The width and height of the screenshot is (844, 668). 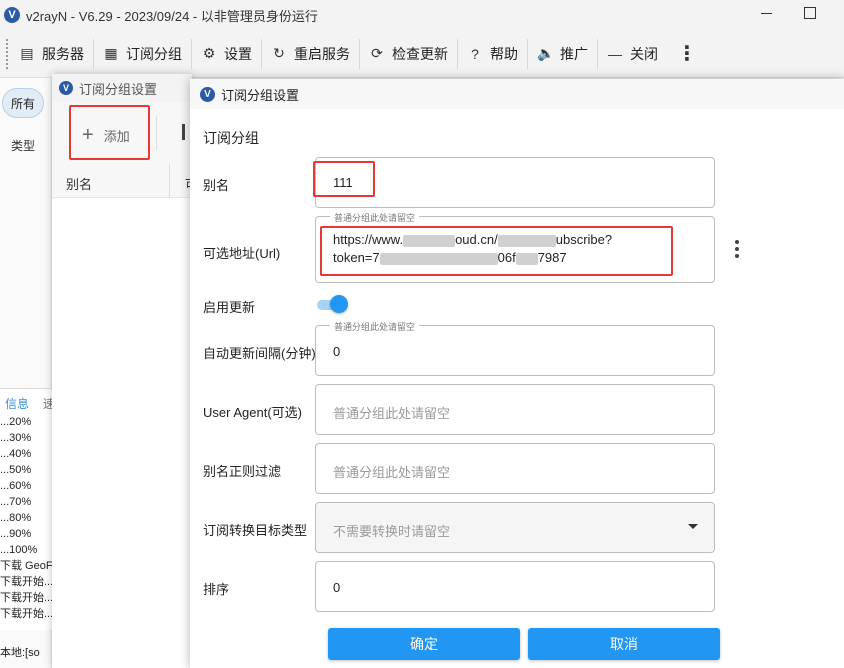 I want to click on log-line: ...60%, so click(x=16, y=486).